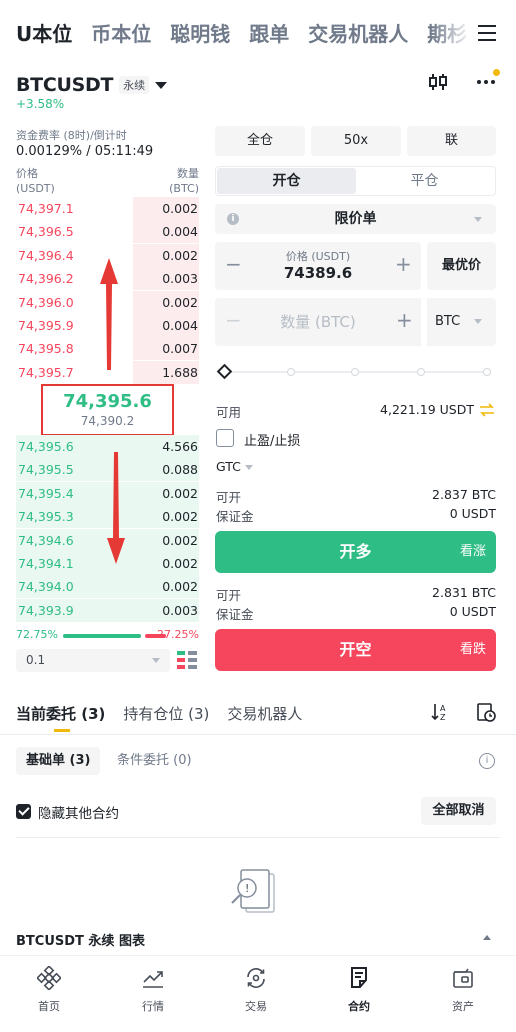 This screenshot has width=516, height=1032. What do you see at coordinates (472, 551) in the screenshot?
I see `bullish-label: 看涨` at bounding box center [472, 551].